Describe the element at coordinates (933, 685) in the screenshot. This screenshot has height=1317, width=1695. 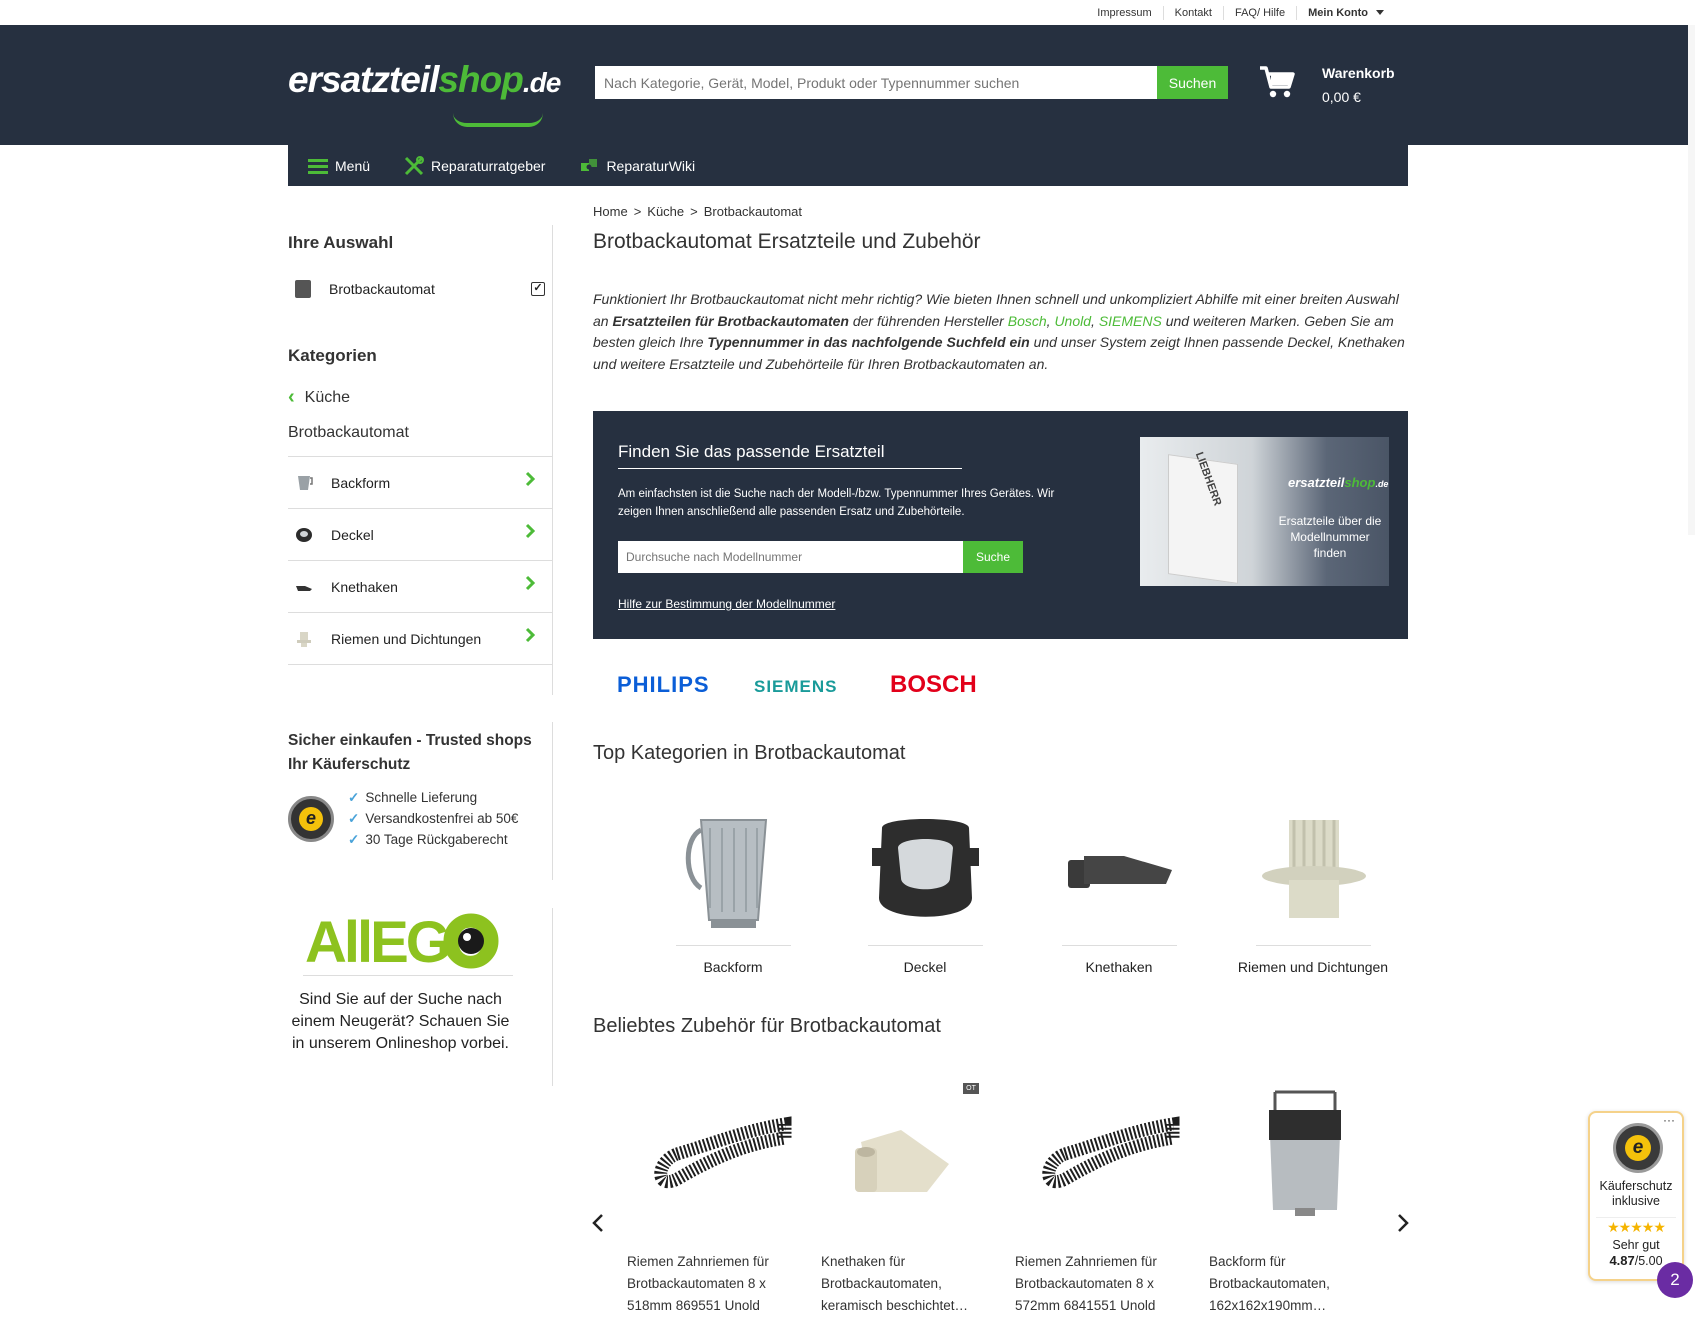
I see `bosch-logo: BOSCH` at that location.